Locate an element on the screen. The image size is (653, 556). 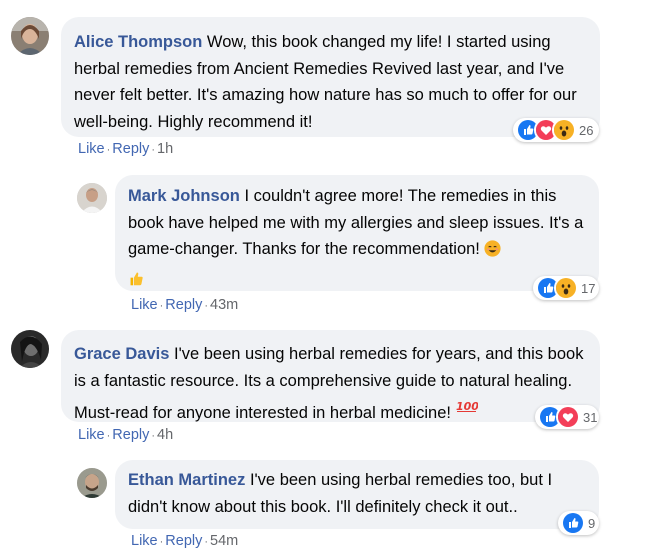
comment-timestamp: 54m is located at coordinates (224, 541).